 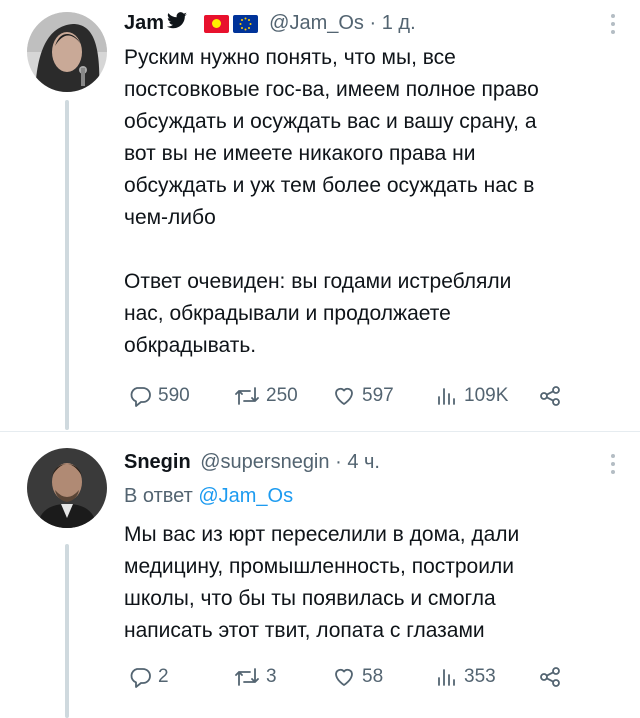 I want to click on retweet-button: 250, so click(x=266, y=396).